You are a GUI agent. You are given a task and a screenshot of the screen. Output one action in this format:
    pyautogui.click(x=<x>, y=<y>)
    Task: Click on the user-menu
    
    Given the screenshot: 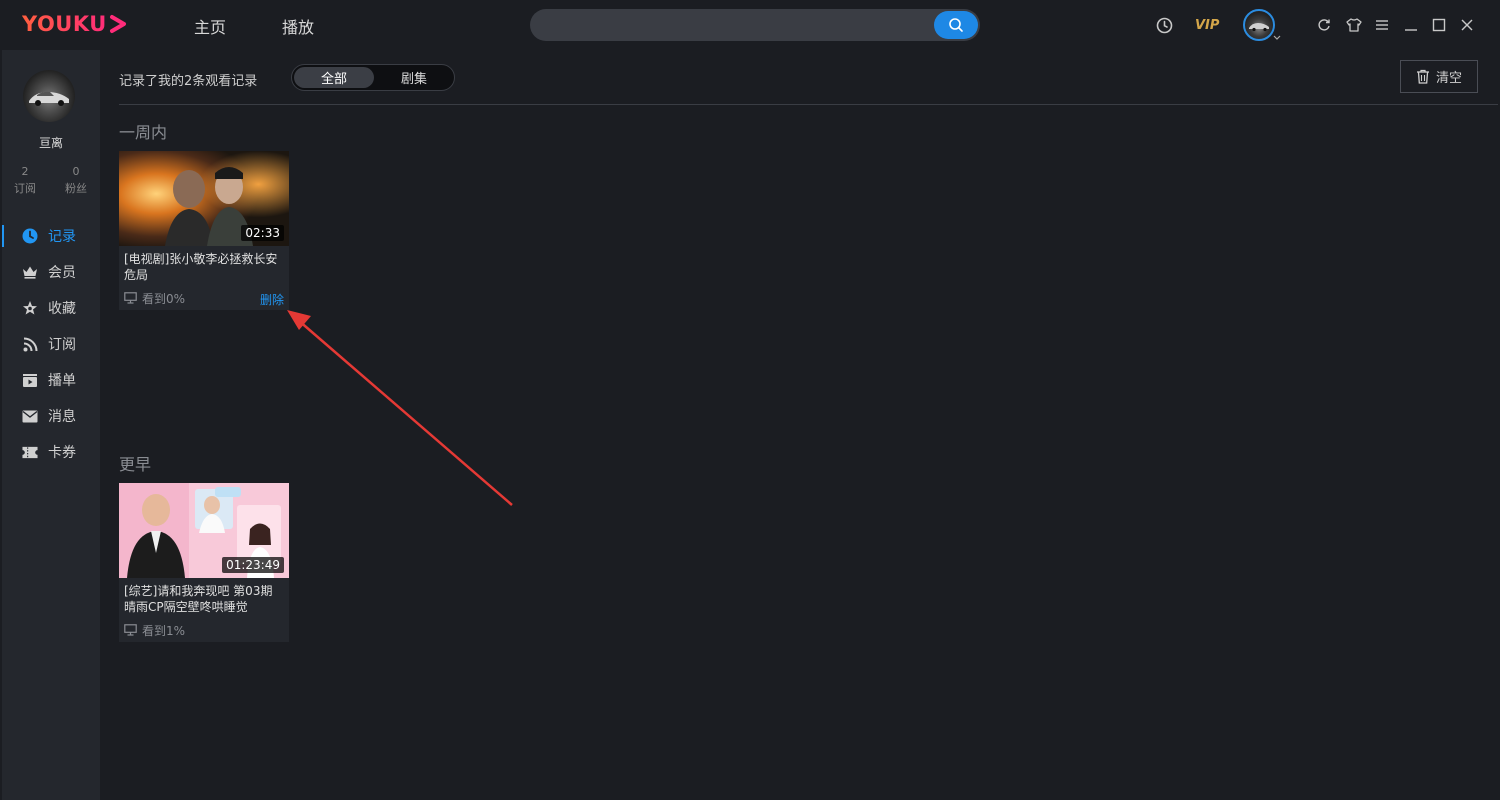 What is the action you would take?
    pyautogui.click(x=1262, y=25)
    